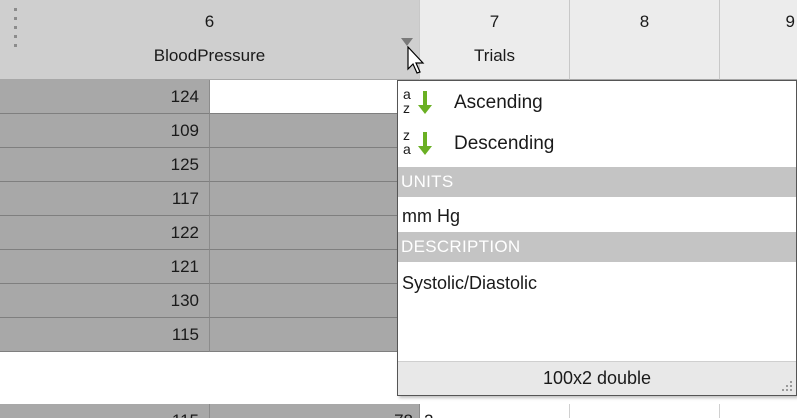 The height and width of the screenshot is (418, 797). I want to click on table-cell-bp: 130, so click(105, 301).